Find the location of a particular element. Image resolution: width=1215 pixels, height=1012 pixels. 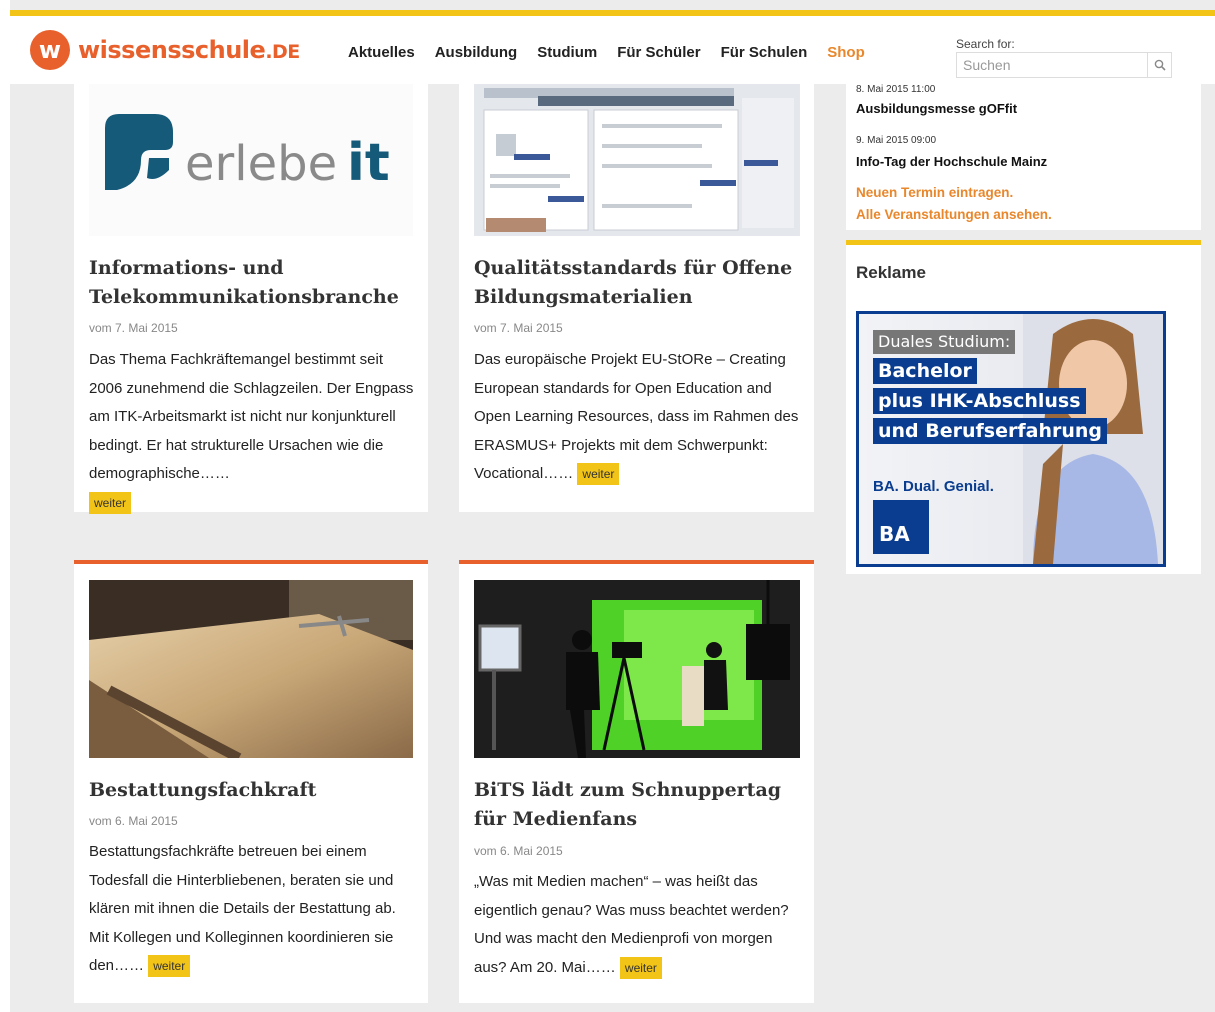

all-events-link: Alle Veranstaltungen ansehen. is located at coordinates (954, 214).